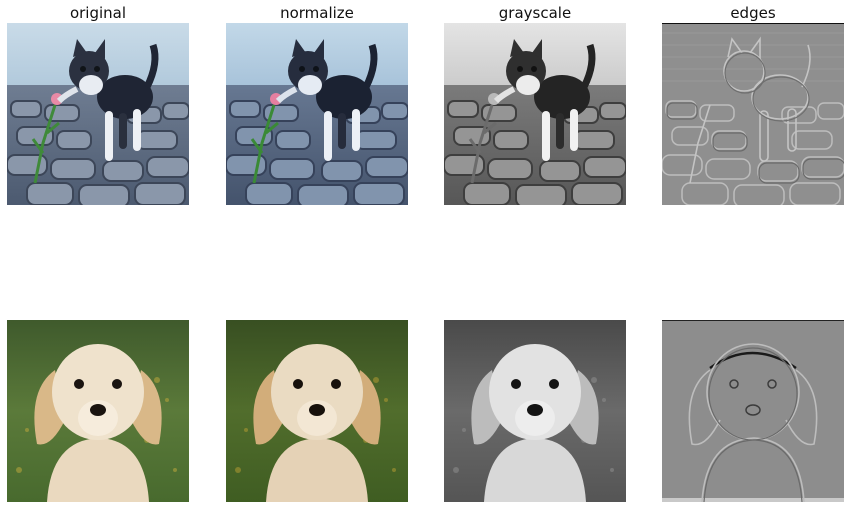 The width and height of the screenshot is (851, 509). I want to click on kitten-original-image, so click(98, 114).